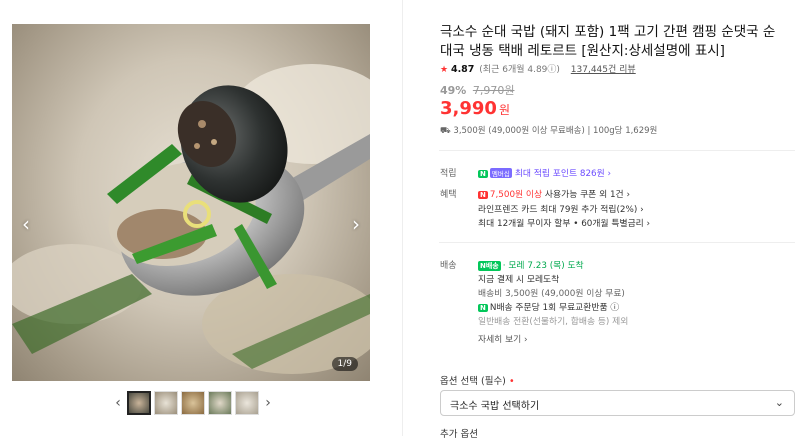  Describe the element at coordinates (516, 195) in the screenshot. I see `coupon-amount: 7,500원 이상` at that location.